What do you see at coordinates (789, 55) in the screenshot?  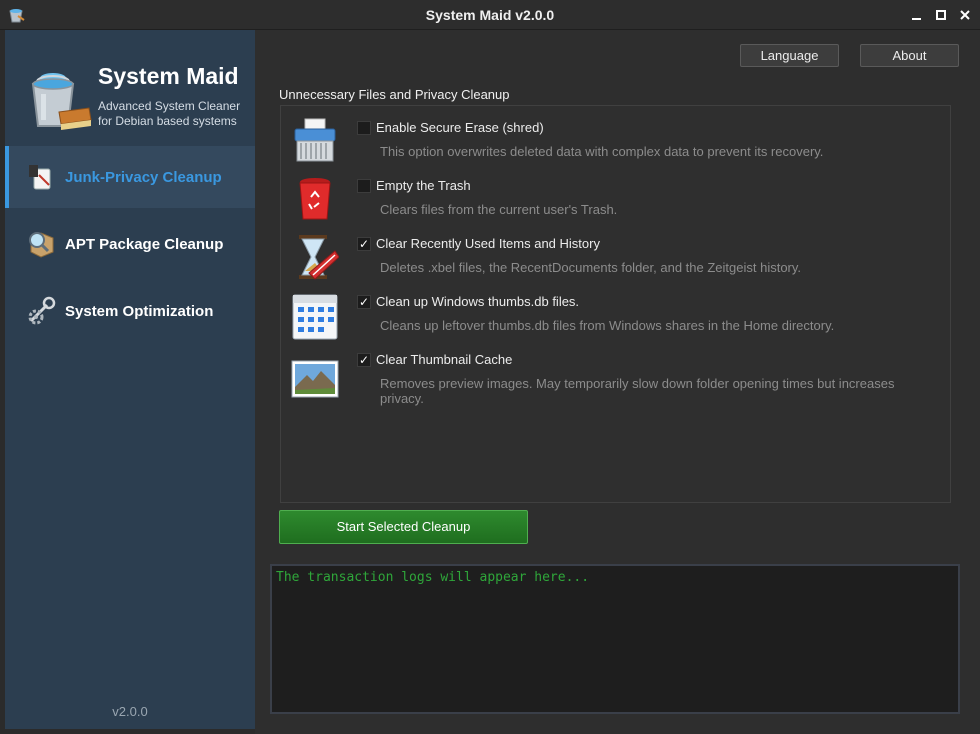 I see `language-button: Language` at bounding box center [789, 55].